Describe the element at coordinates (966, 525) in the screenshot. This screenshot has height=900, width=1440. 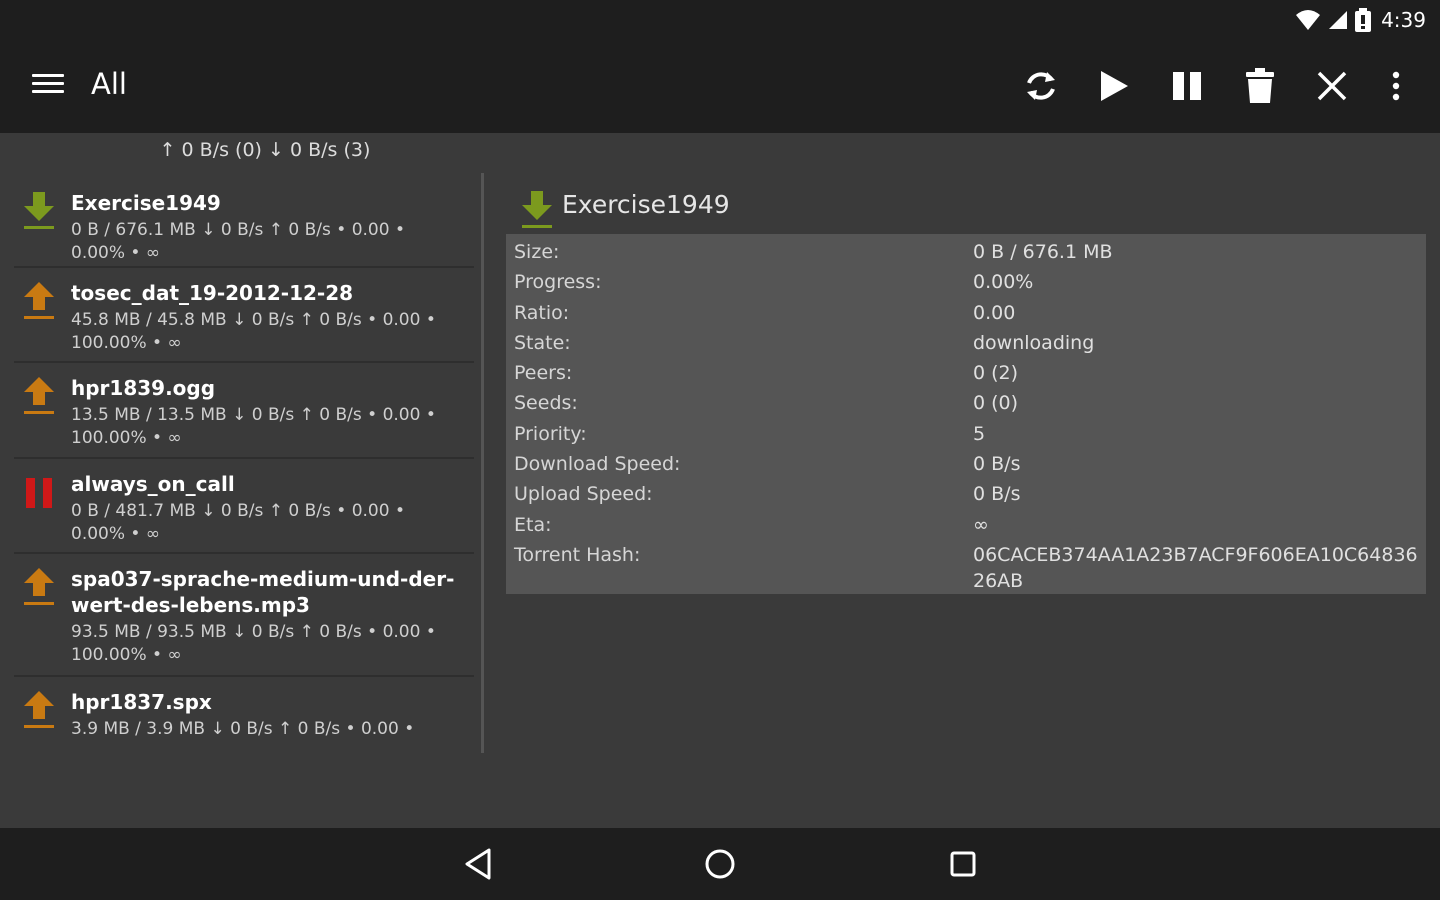
I see `detail-row-eta: Eta: ∞` at that location.